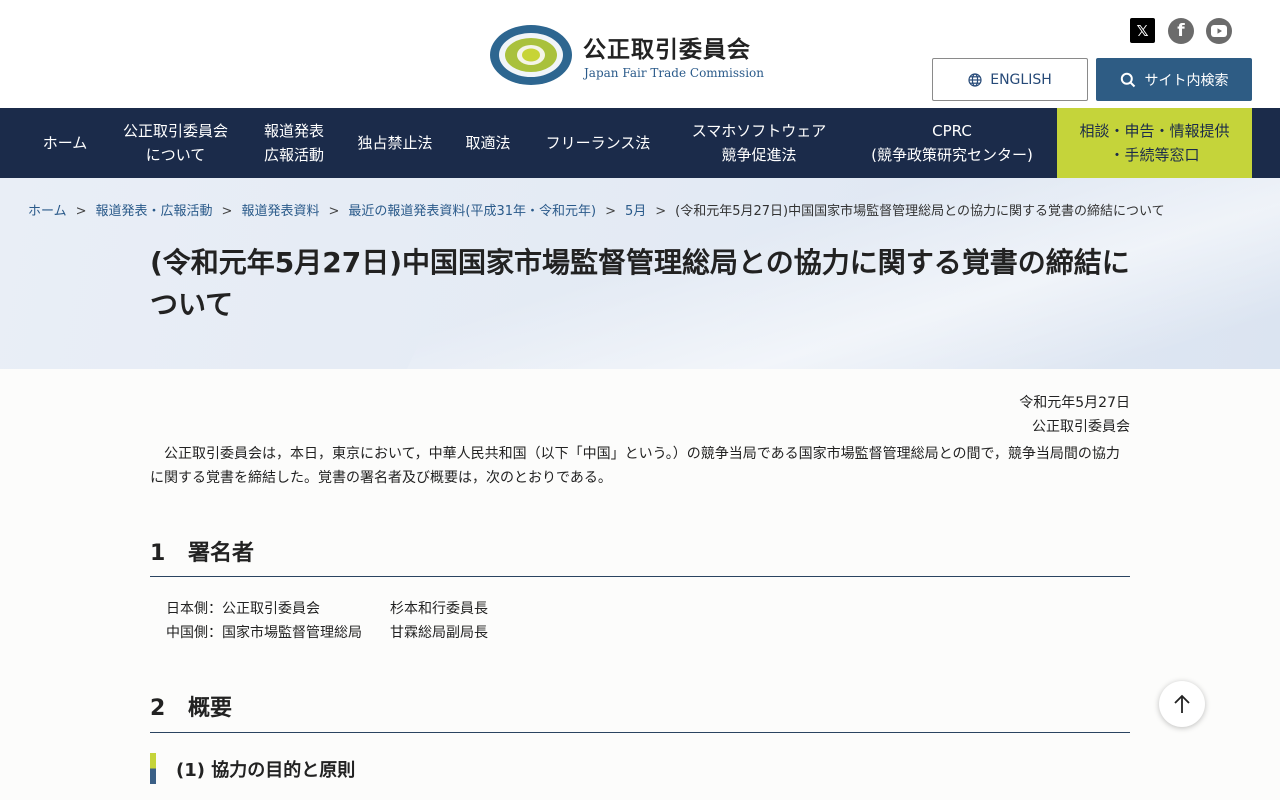  What do you see at coordinates (1181, 31) in the screenshot?
I see `facebook-icon: f` at bounding box center [1181, 31].